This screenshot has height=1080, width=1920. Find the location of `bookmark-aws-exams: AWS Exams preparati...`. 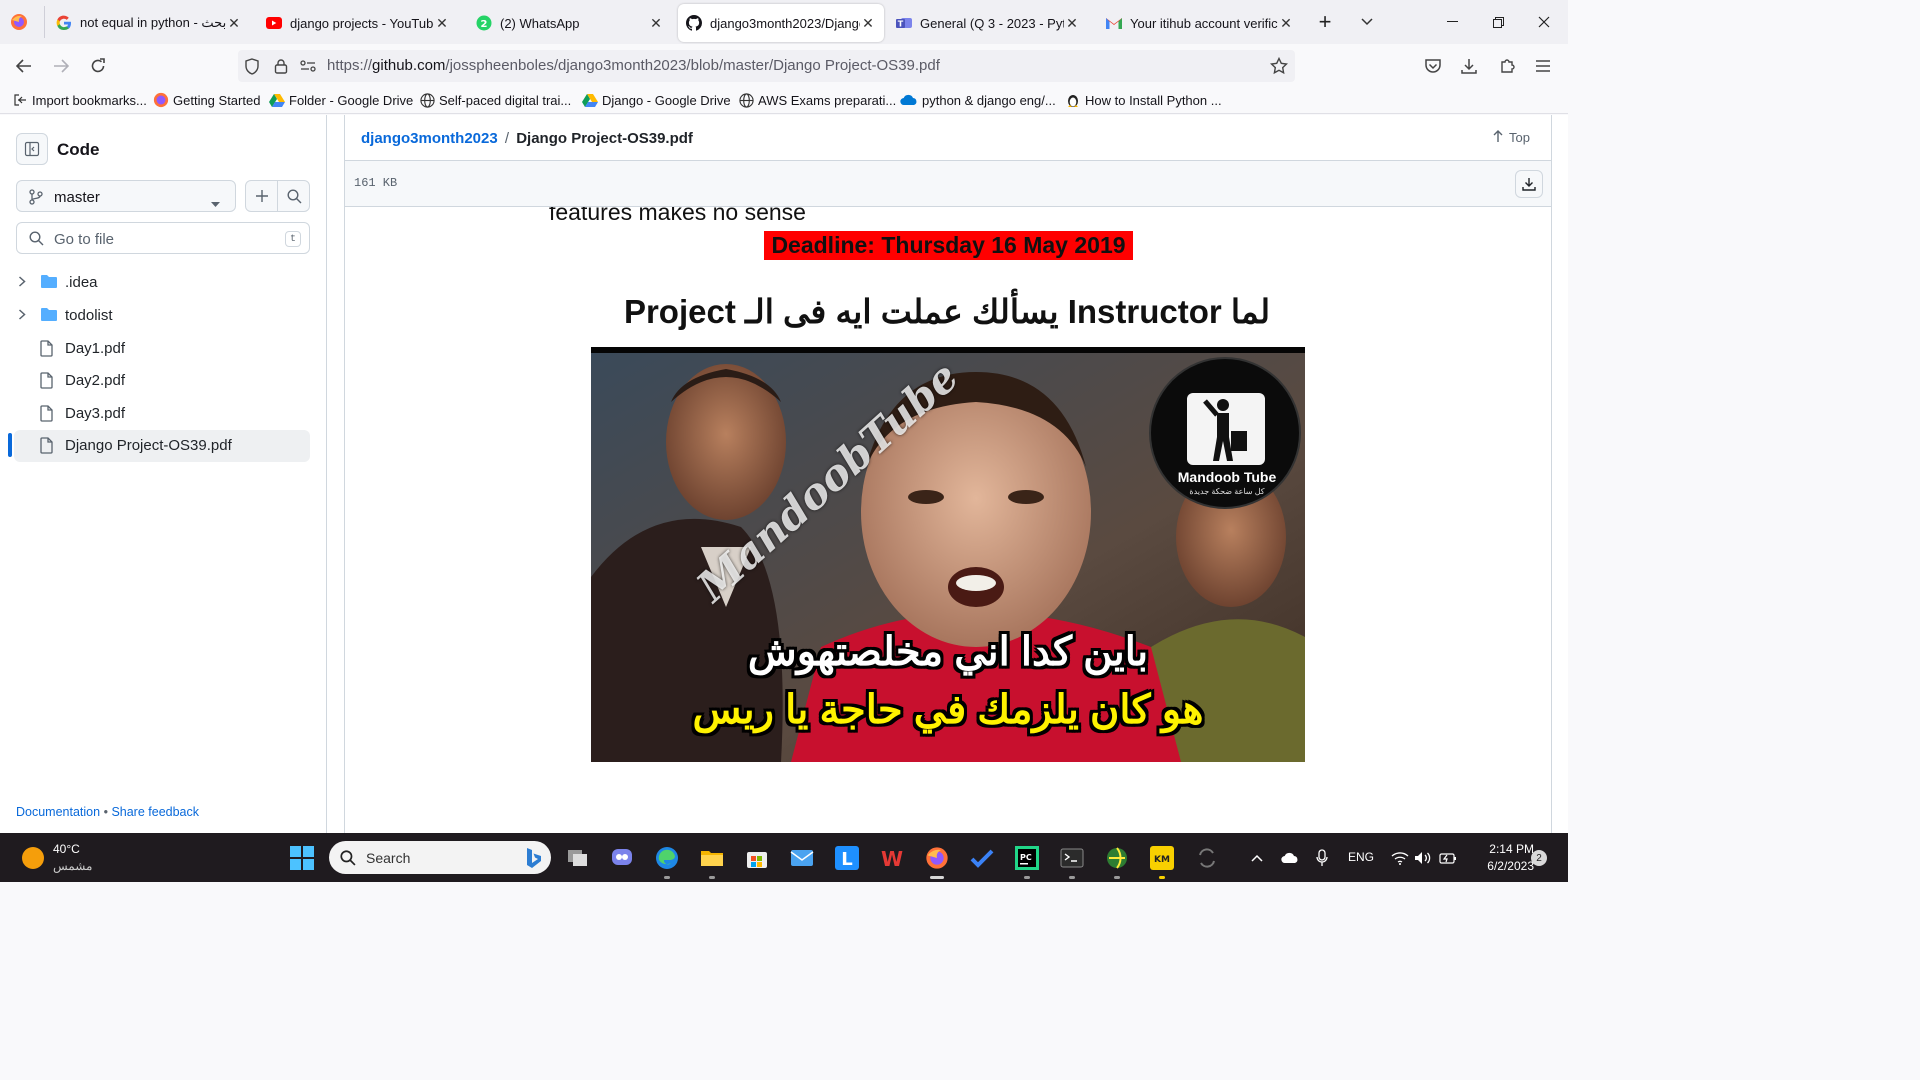

bookmark-aws-exams: AWS Exams preparati... is located at coordinates (817, 100).